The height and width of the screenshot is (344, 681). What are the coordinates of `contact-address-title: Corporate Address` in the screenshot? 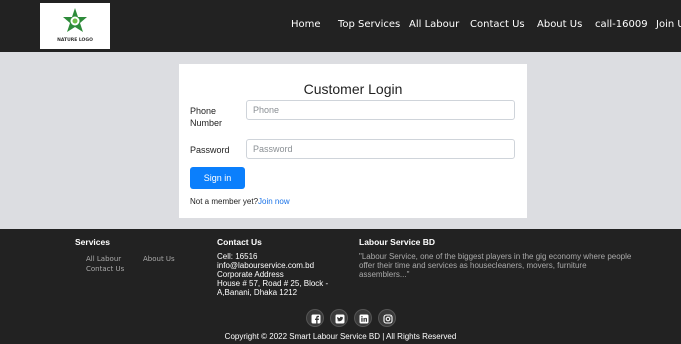 It's located at (250, 274).